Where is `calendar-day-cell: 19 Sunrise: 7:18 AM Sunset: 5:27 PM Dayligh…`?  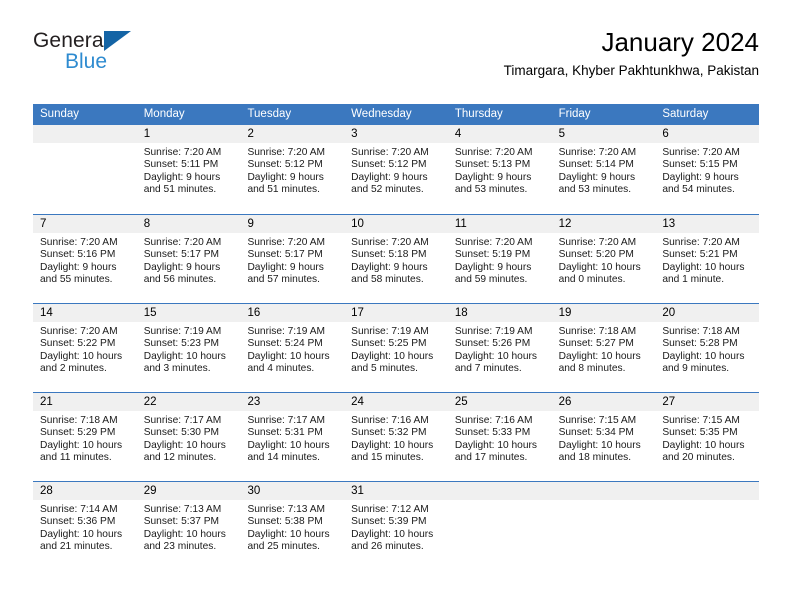 calendar-day-cell: 19 Sunrise: 7:18 AM Sunset: 5:27 PM Dayligh… is located at coordinates (603, 348).